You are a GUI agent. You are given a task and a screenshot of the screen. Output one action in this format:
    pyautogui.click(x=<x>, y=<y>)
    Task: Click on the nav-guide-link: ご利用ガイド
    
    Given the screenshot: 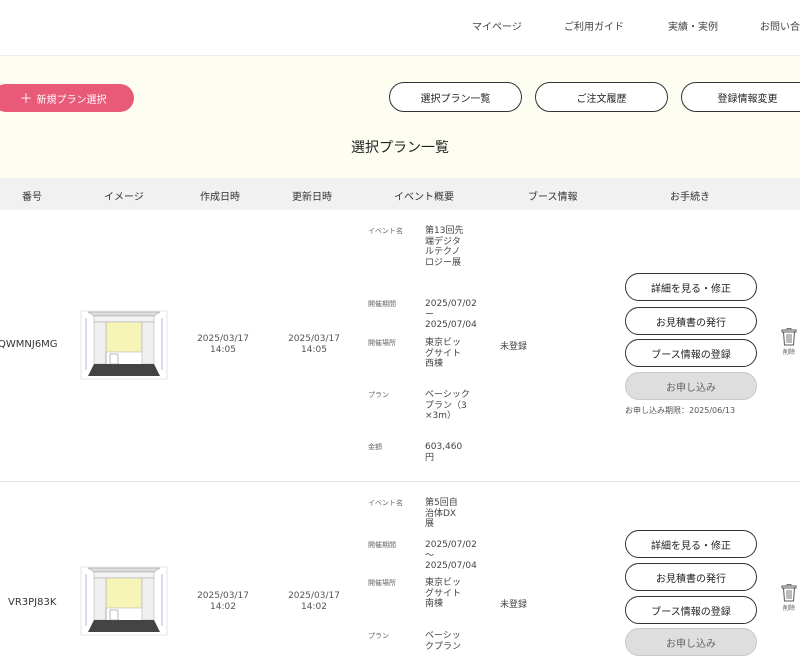 What is the action you would take?
    pyautogui.click(x=594, y=25)
    